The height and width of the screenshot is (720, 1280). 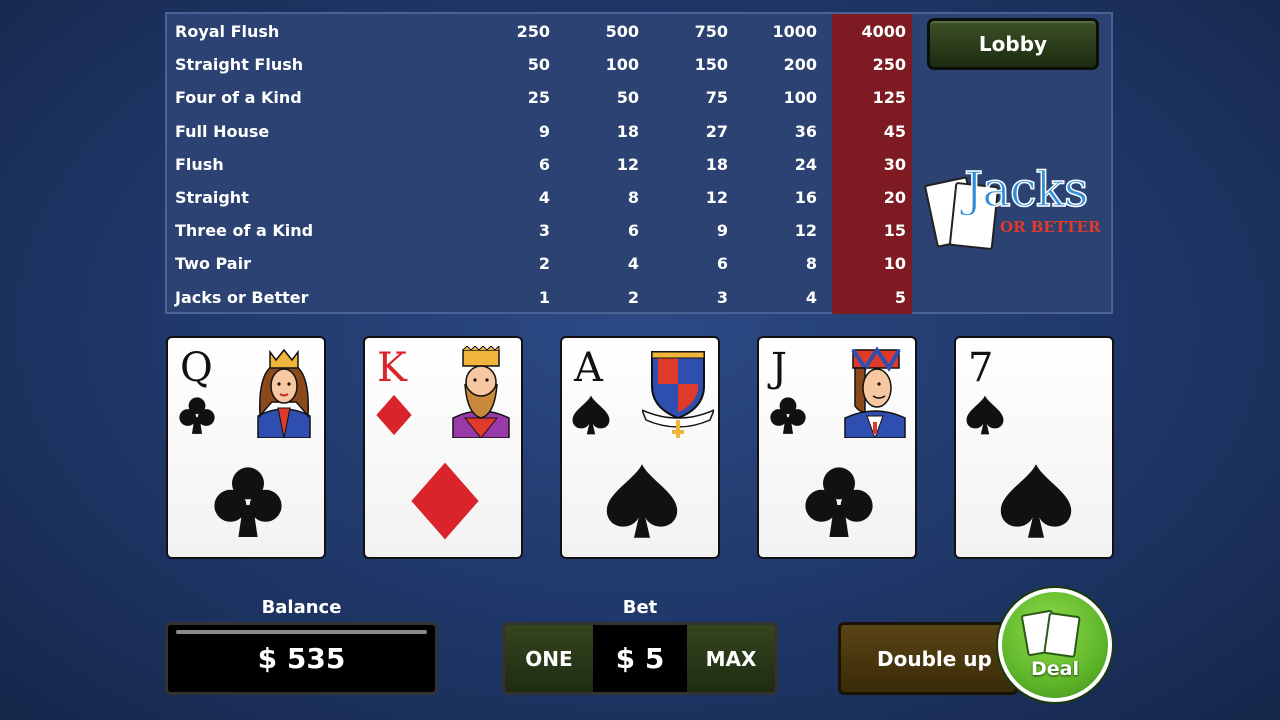 I want to click on paytable-payout: 16, so click(x=805, y=197).